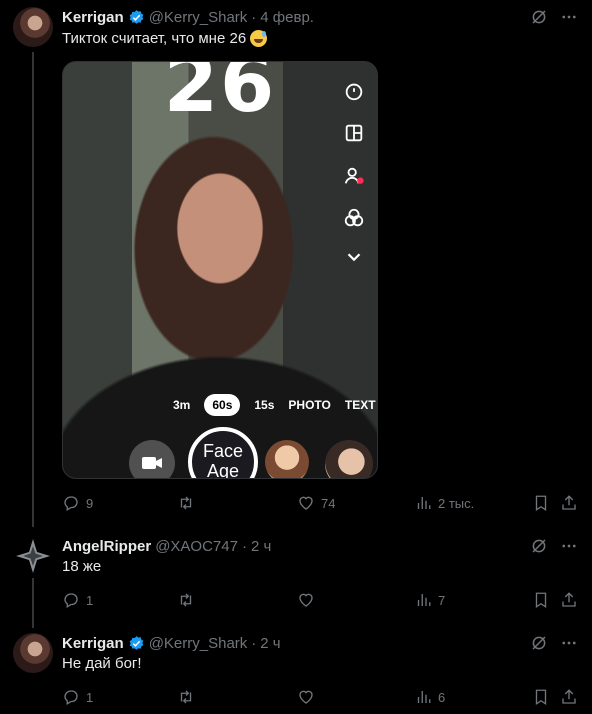  I want to click on author-name: AngelRipper, so click(106, 546).